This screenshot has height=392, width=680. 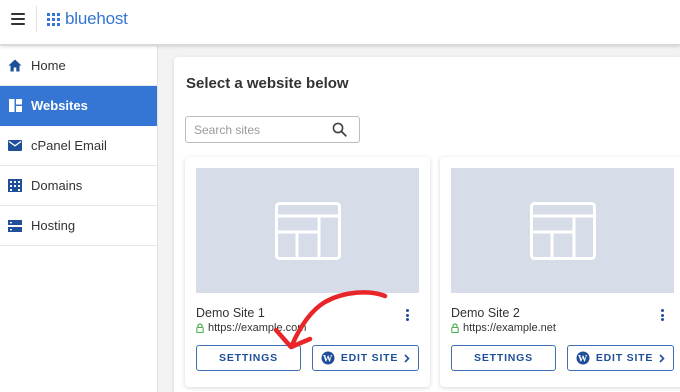 What do you see at coordinates (259, 129) in the screenshot?
I see `search-input` at bounding box center [259, 129].